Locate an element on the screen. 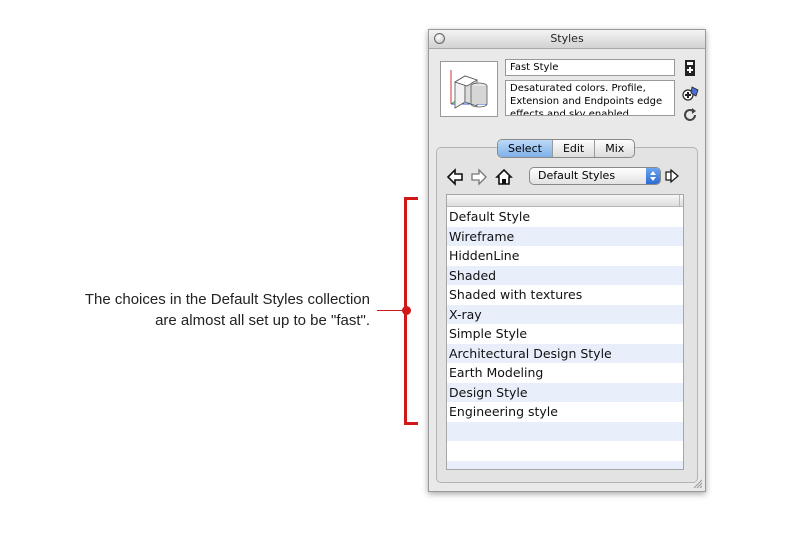 This screenshot has width=800, height=534. home-icon is located at coordinates (504, 176).